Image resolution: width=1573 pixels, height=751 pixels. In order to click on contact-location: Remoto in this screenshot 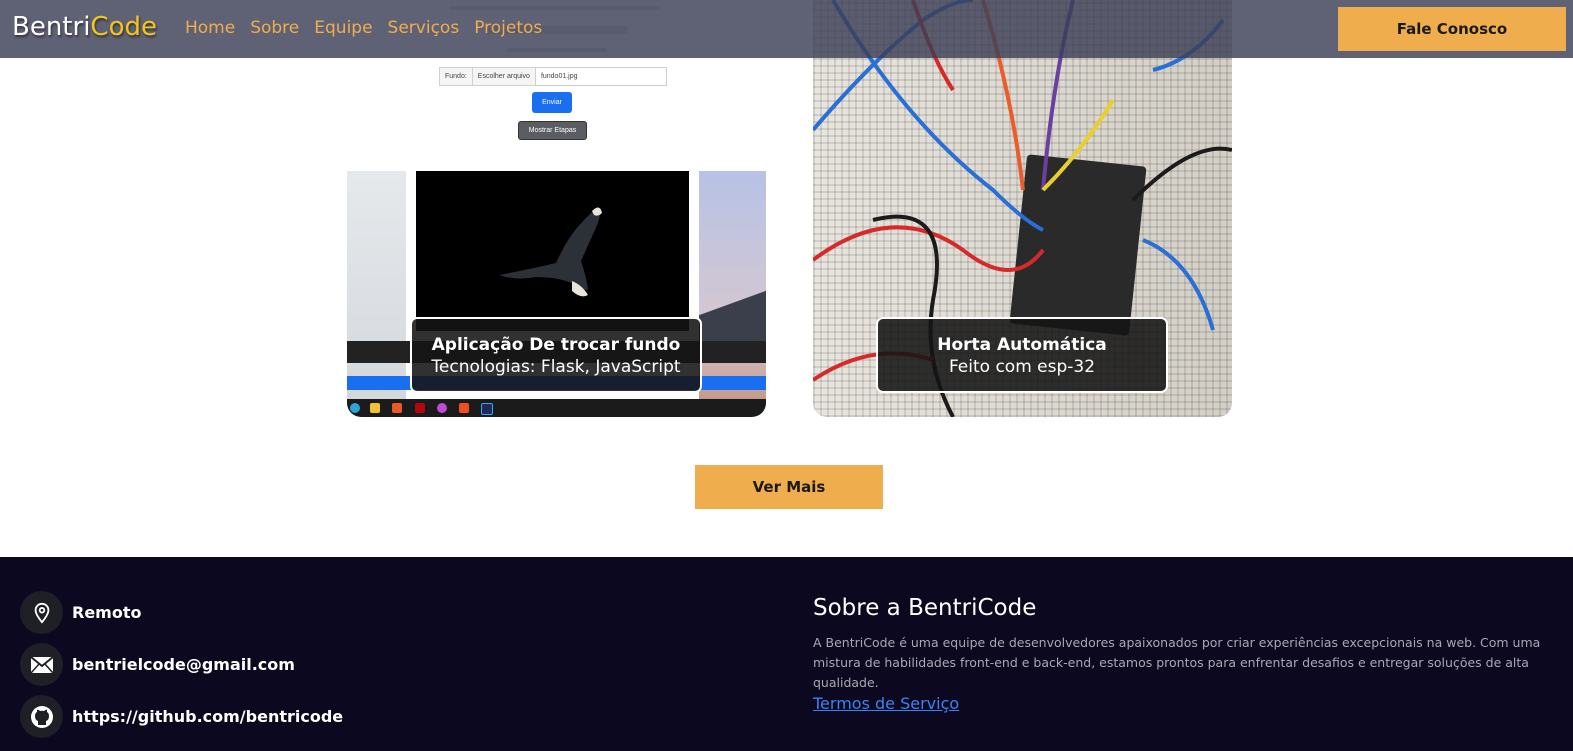, I will do `click(80, 612)`.